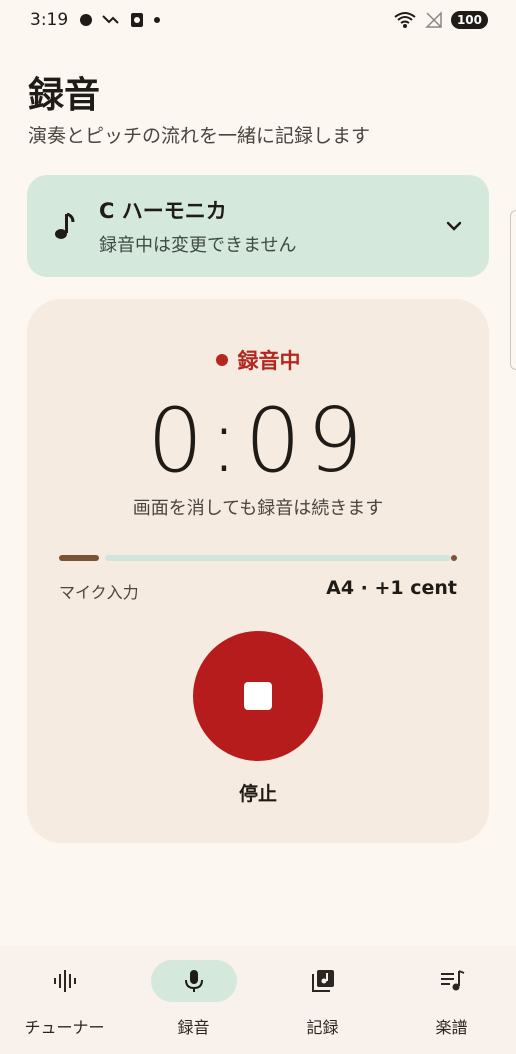 The image size is (516, 1054). Describe the element at coordinates (405, 20) in the screenshot. I see `wifi-icon` at that location.